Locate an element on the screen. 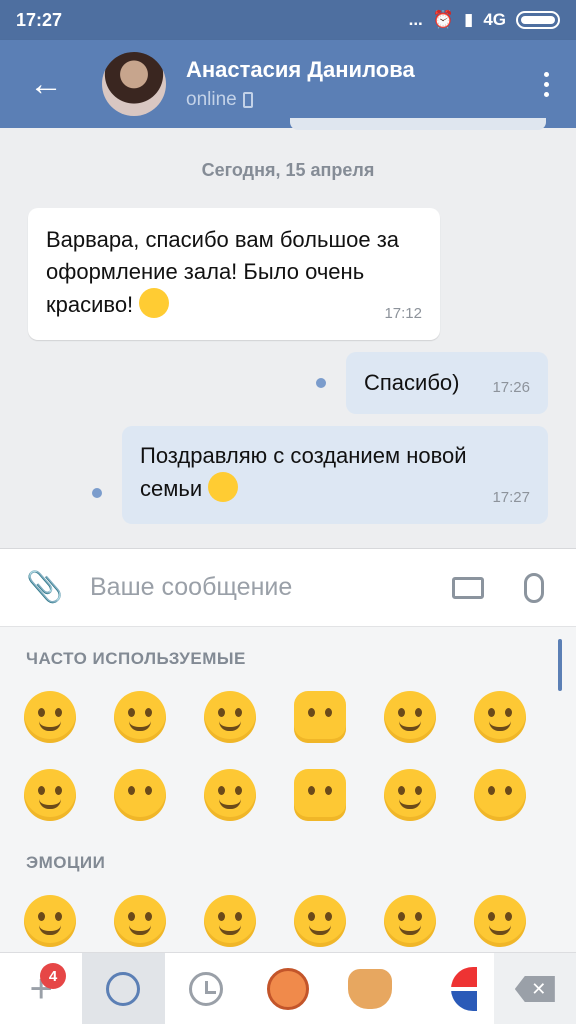 The width and height of the screenshot is (576, 1024). scrollbar is located at coordinates (560, 665).